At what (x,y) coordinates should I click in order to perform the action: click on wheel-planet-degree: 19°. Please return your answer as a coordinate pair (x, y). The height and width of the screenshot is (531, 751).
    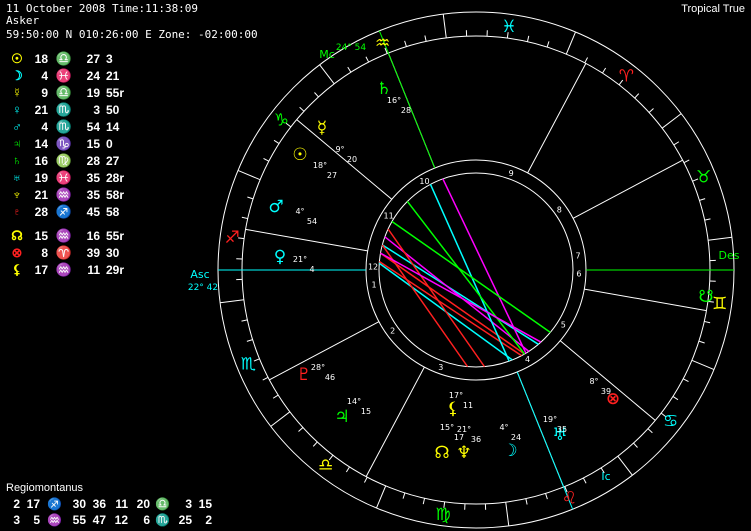
    Looking at the image, I should click on (550, 419).